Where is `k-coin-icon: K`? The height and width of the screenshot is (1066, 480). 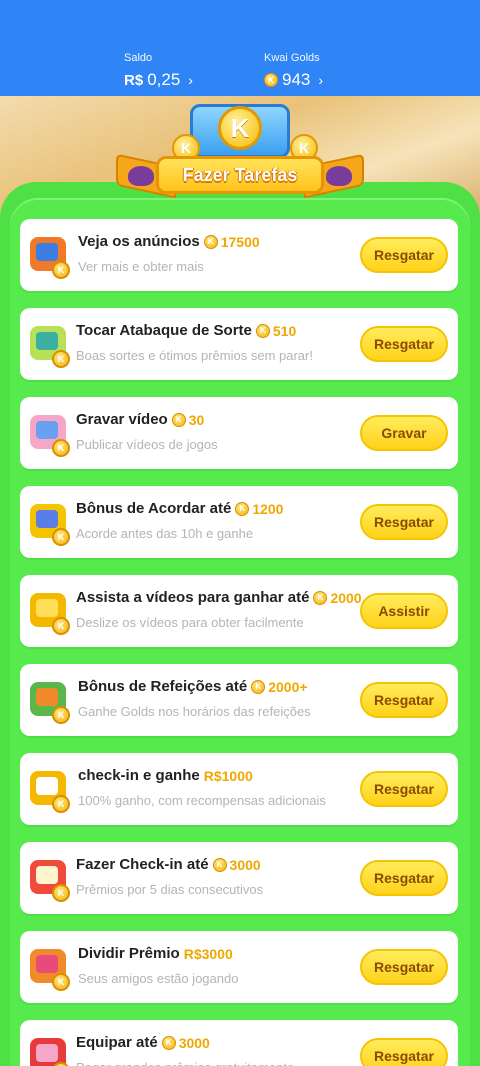 k-coin-icon: K is located at coordinates (240, 128).